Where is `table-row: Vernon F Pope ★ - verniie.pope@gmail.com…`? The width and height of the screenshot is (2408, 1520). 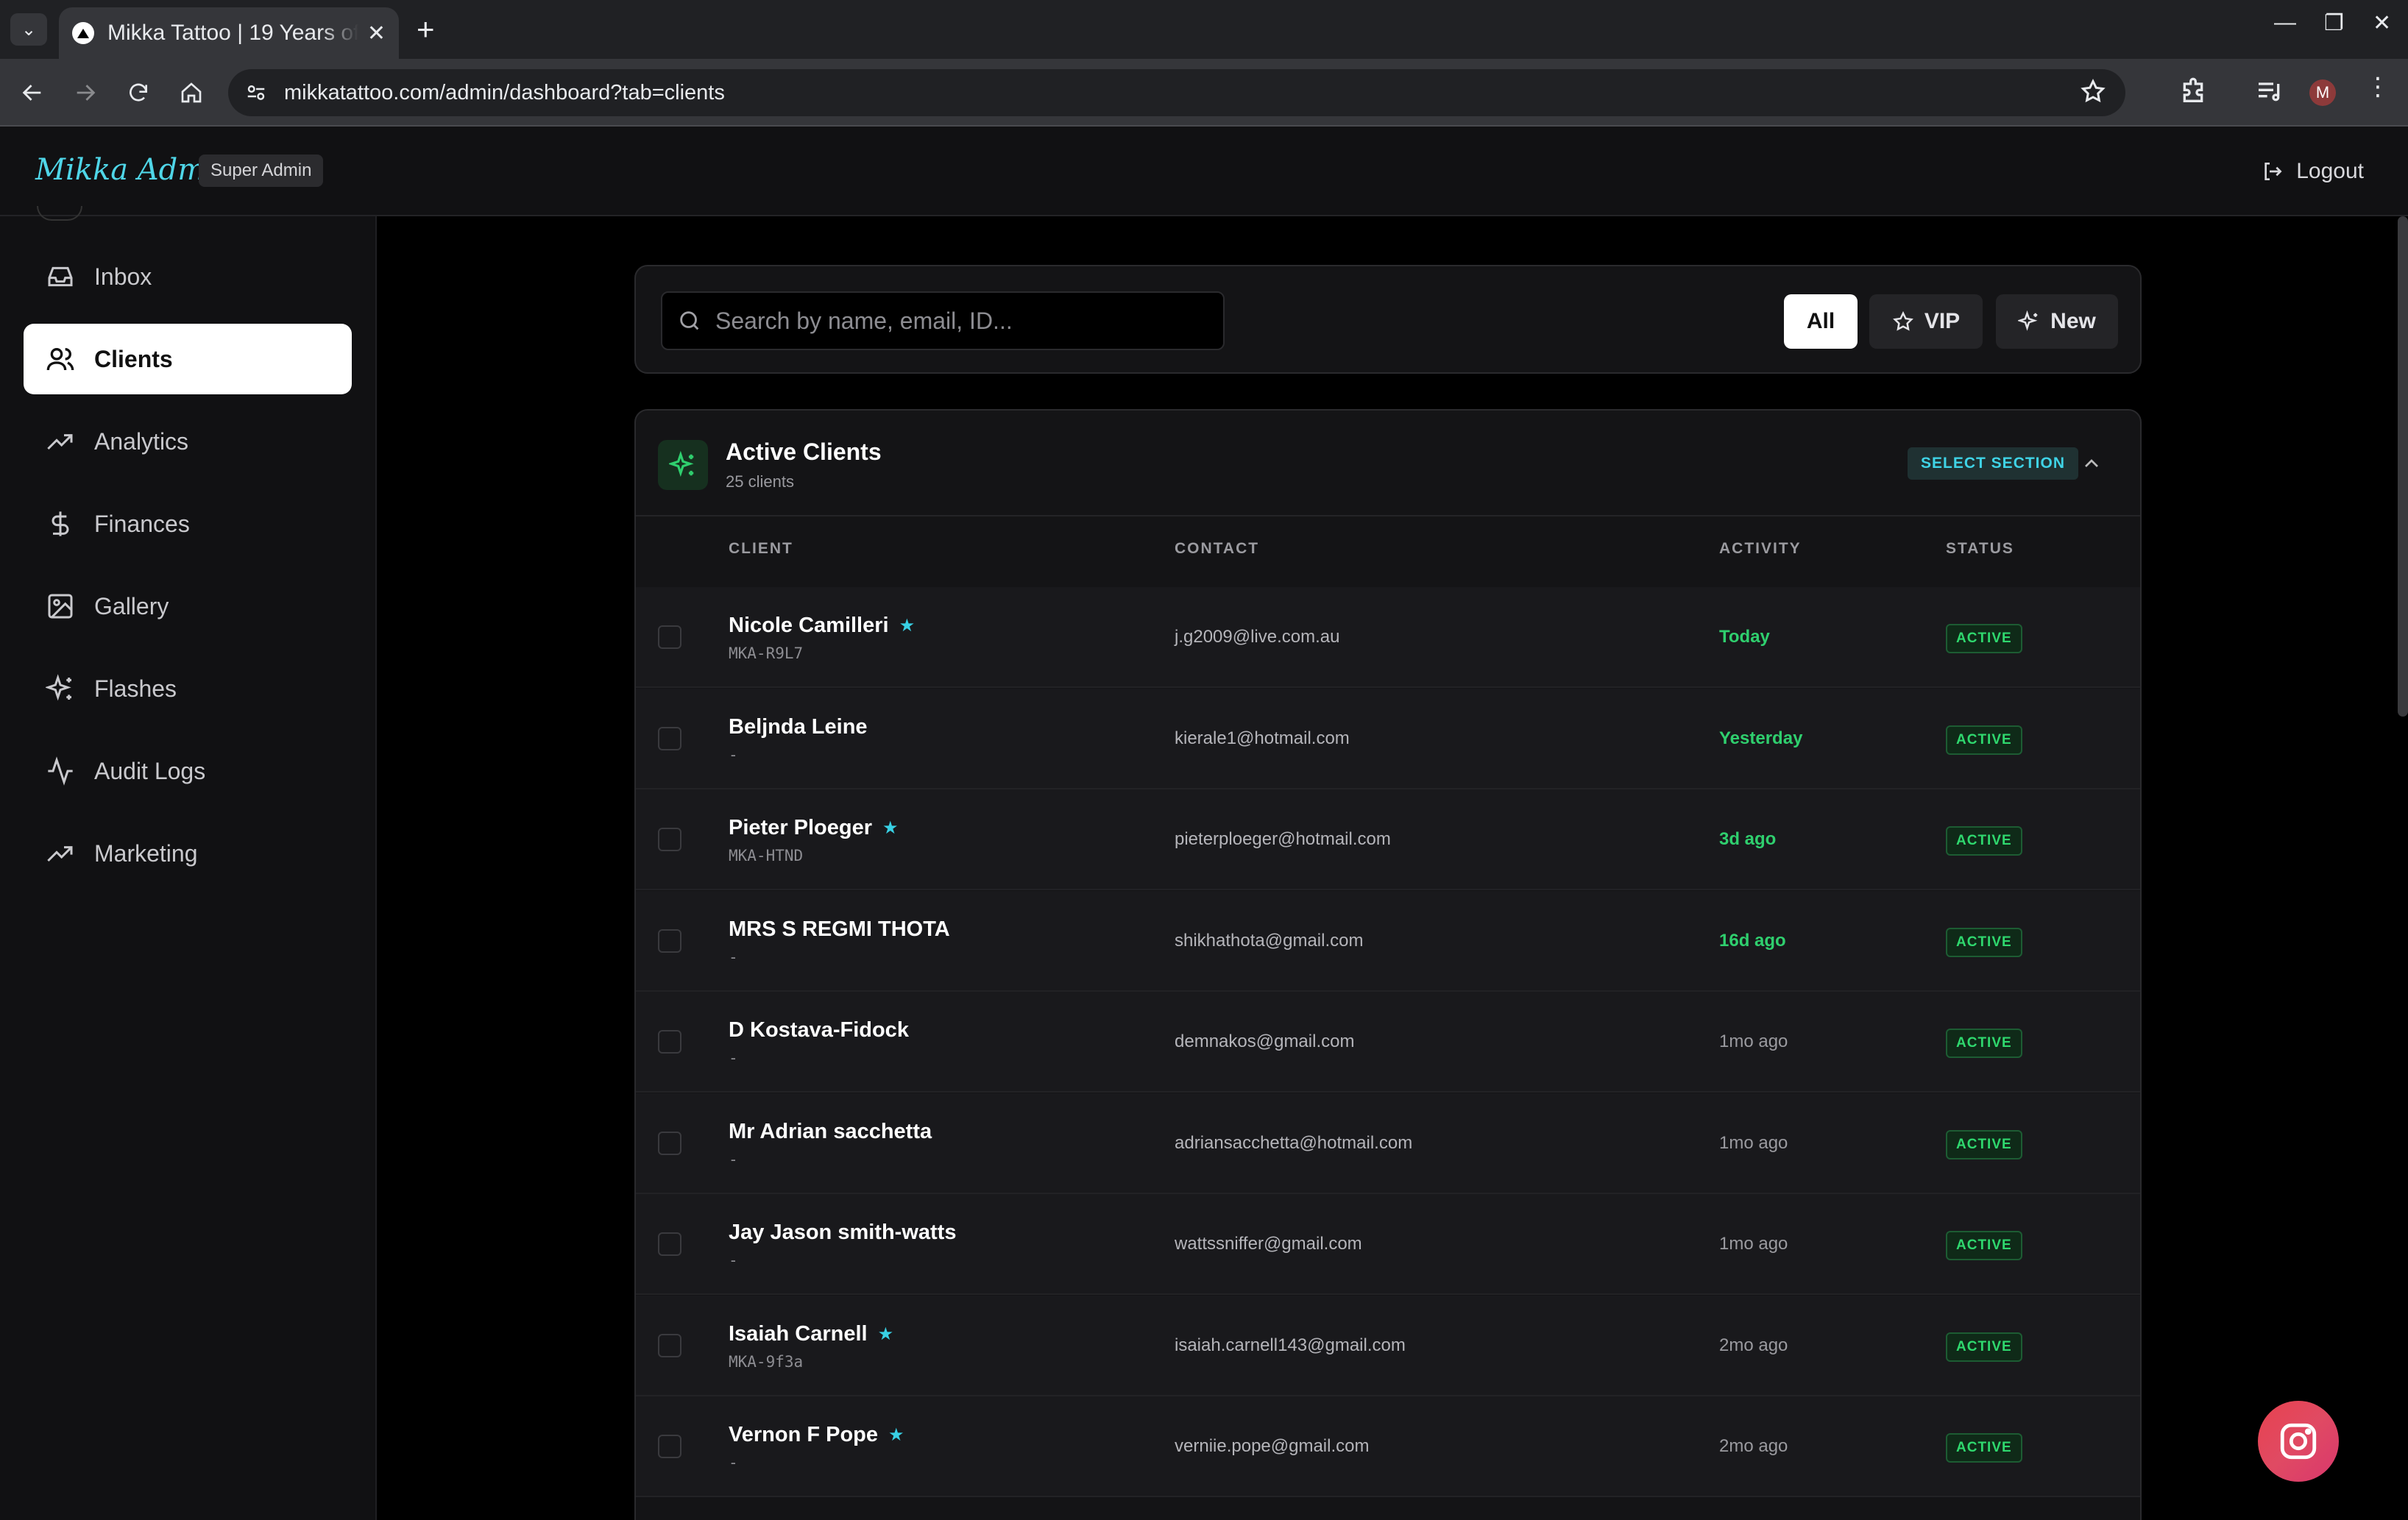
table-row: Vernon F Pope ★ - verniie.pope@gmail.com… is located at coordinates (1388, 1446).